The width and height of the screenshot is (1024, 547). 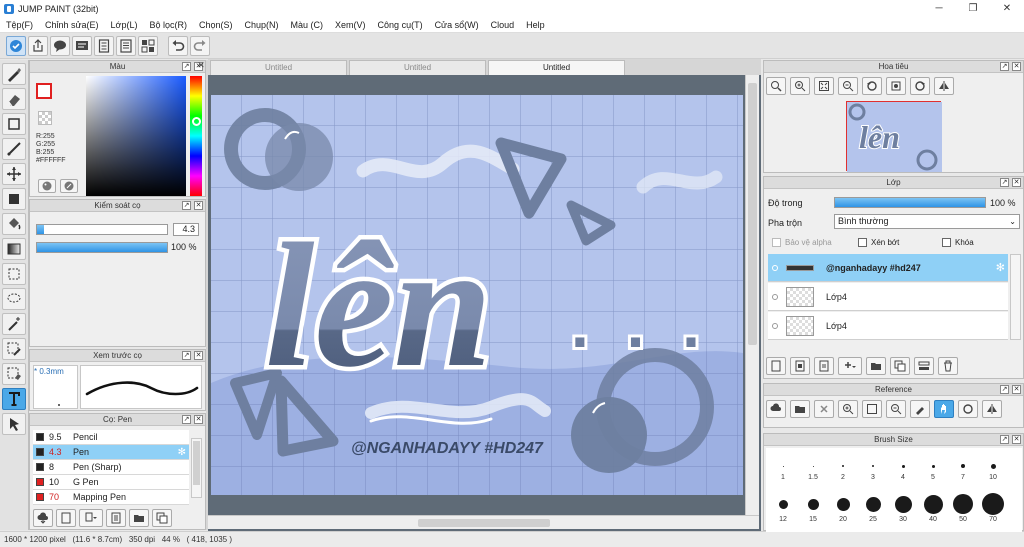 What do you see at coordinates (848, 409) in the screenshot?
I see `ref-zoom-in-icon` at bounding box center [848, 409].